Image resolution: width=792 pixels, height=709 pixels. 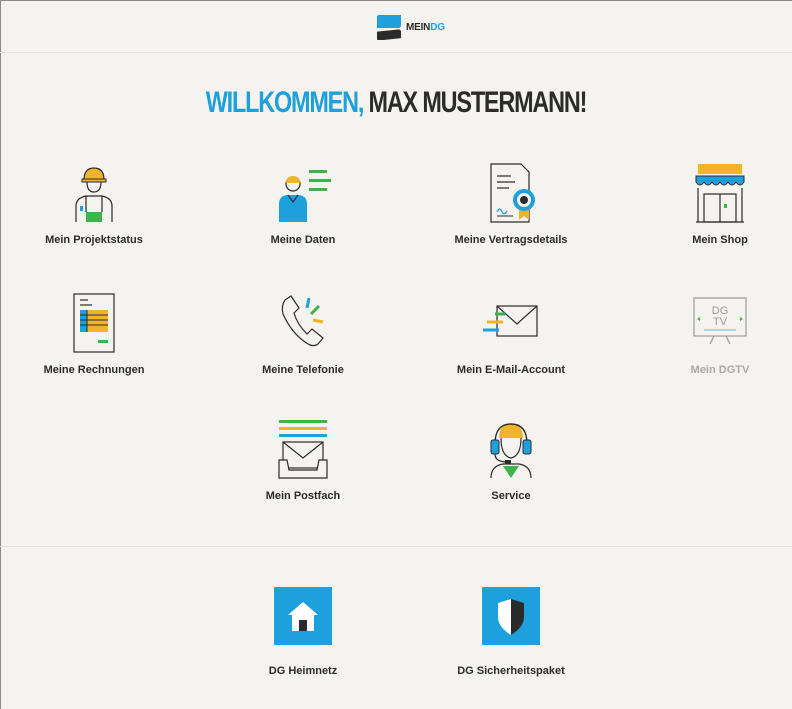 I want to click on tile-telefonie: Meine Telefonie, so click(x=303, y=334).